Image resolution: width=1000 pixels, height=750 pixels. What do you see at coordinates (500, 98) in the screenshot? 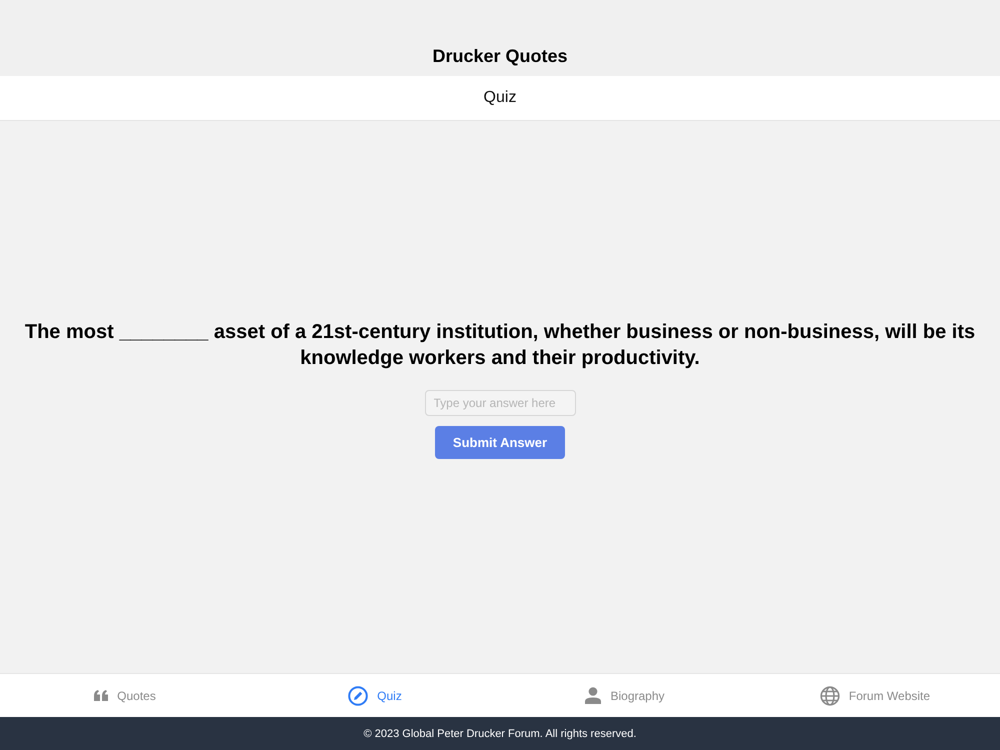
I see `page-title: Quiz` at bounding box center [500, 98].